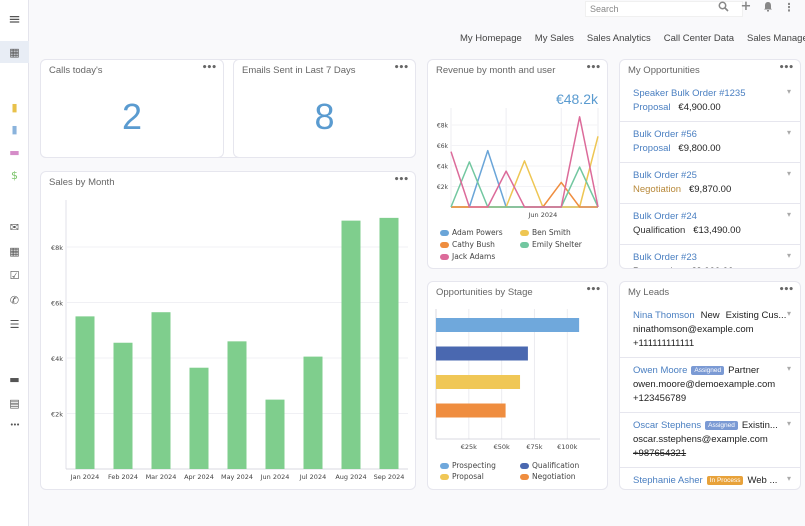 This screenshot has width=805, height=526. What do you see at coordinates (723, 8) in the screenshot?
I see `search-icon` at bounding box center [723, 8].